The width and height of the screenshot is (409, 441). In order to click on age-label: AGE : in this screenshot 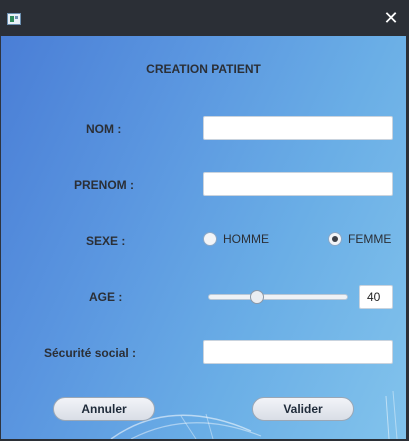, I will do `click(106, 297)`.